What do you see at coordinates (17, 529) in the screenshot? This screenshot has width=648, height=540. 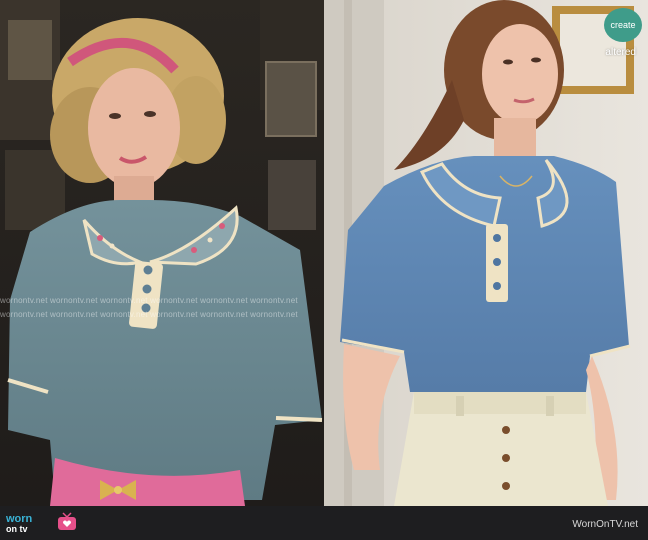 I see `brand-bottom: on tv` at bounding box center [17, 529].